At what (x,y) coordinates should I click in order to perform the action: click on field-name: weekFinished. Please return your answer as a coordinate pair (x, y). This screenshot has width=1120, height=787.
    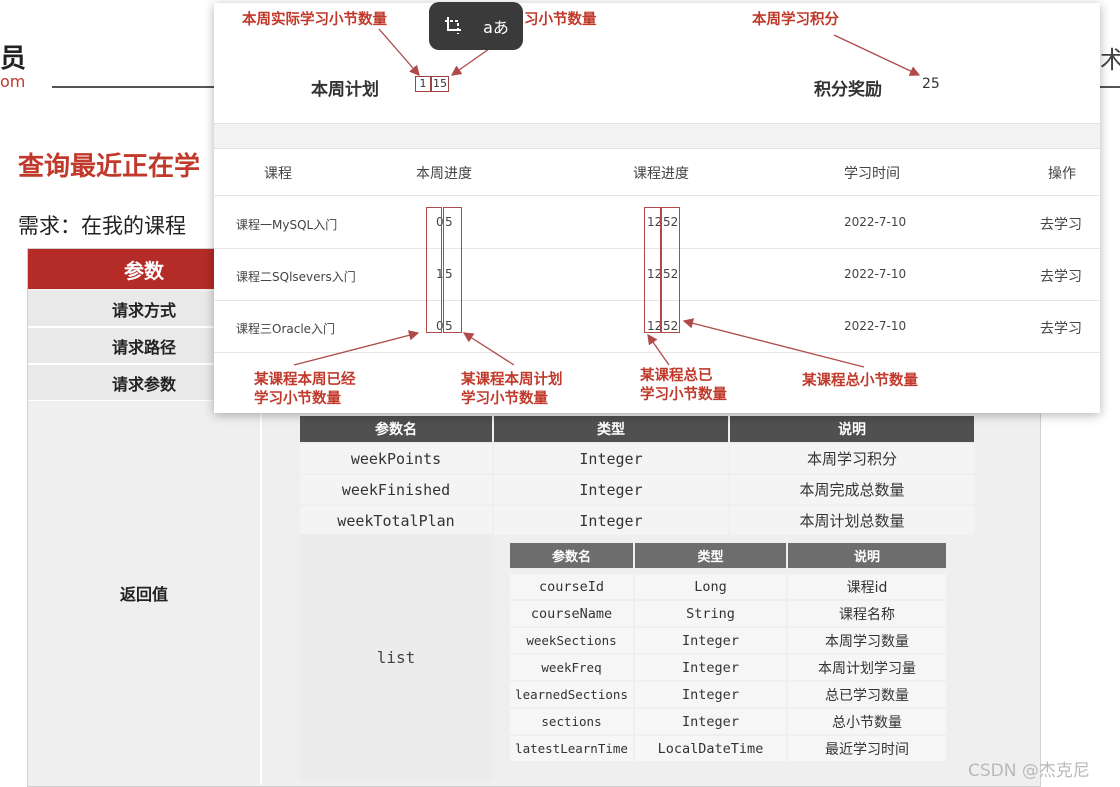
    Looking at the image, I should click on (396, 489).